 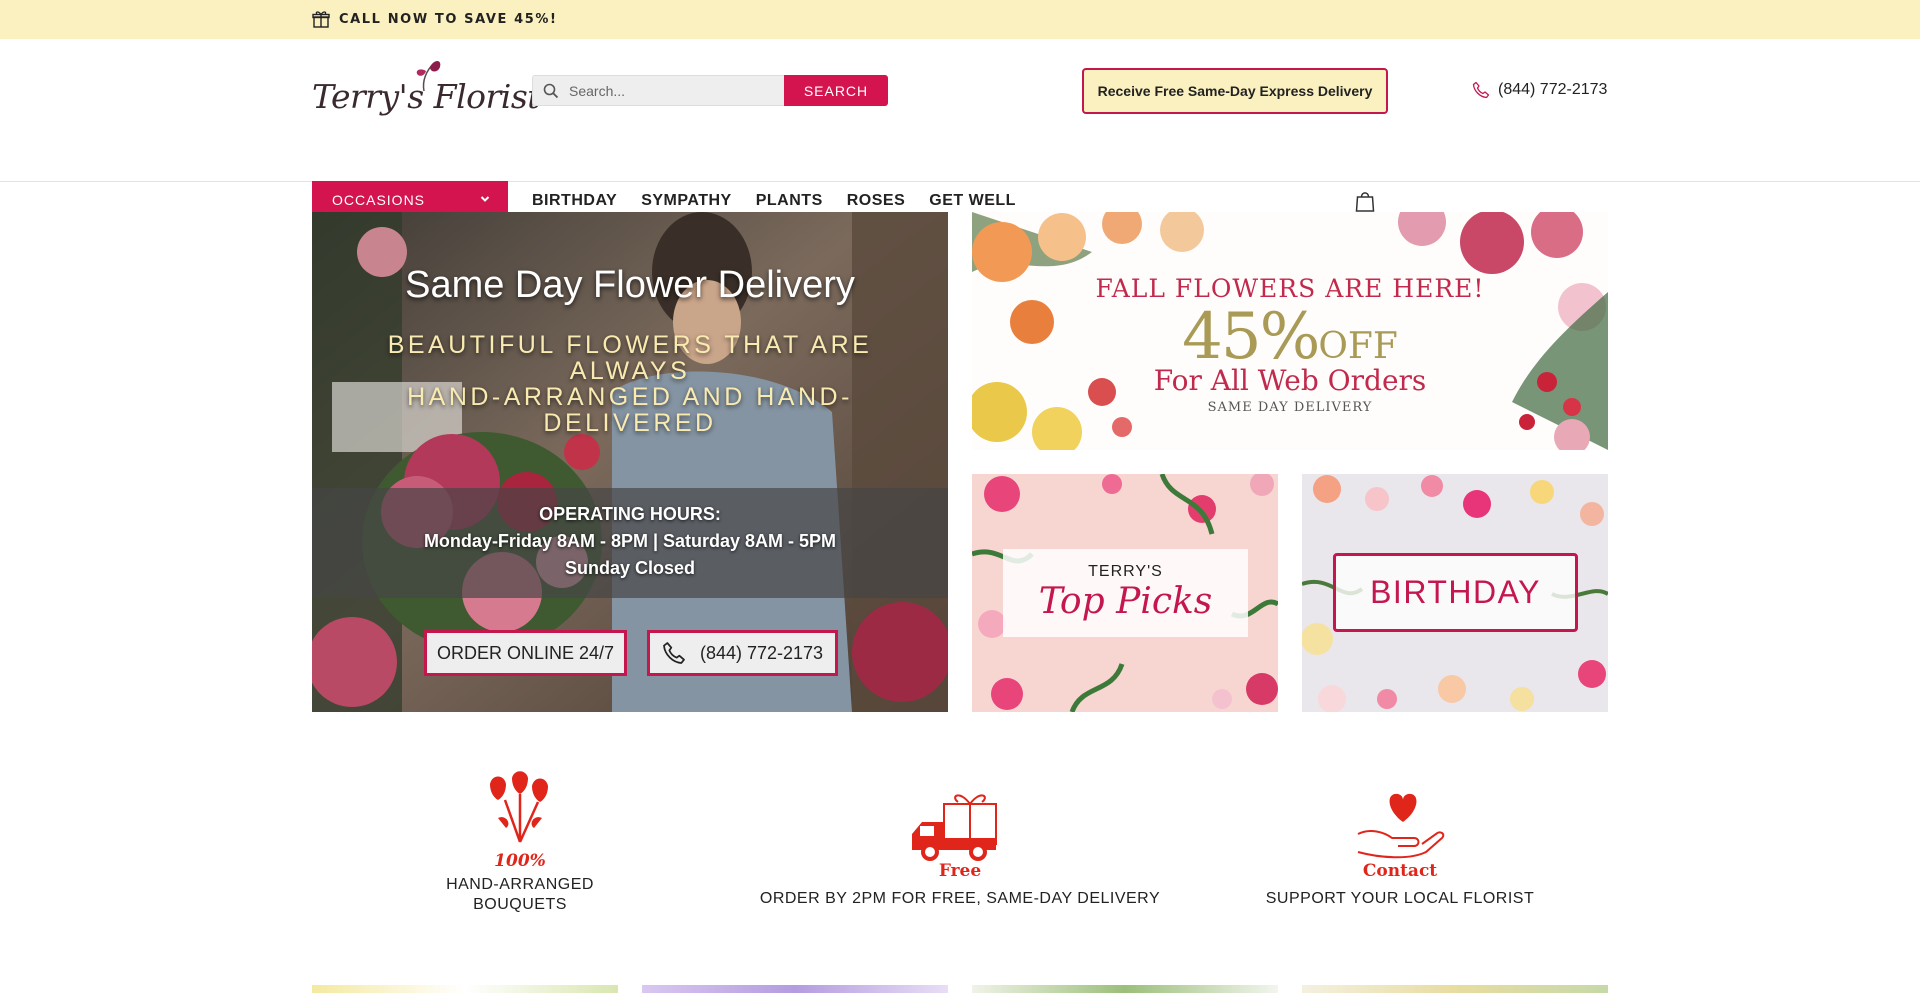 What do you see at coordinates (321, 19) in the screenshot?
I see `gift-icon` at bounding box center [321, 19].